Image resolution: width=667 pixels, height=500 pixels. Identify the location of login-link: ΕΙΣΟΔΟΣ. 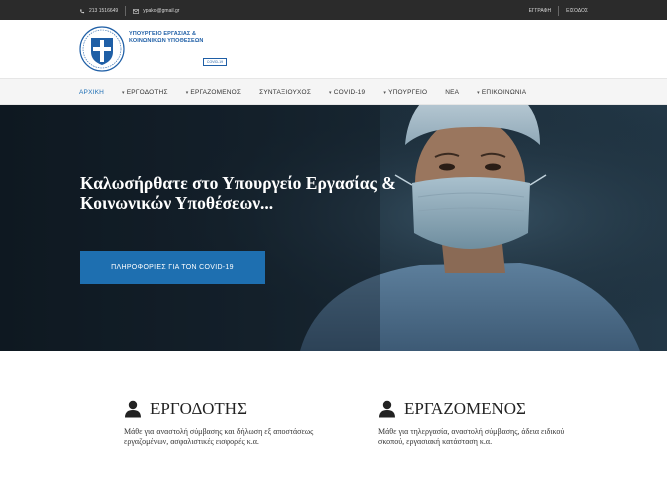
(577, 11).